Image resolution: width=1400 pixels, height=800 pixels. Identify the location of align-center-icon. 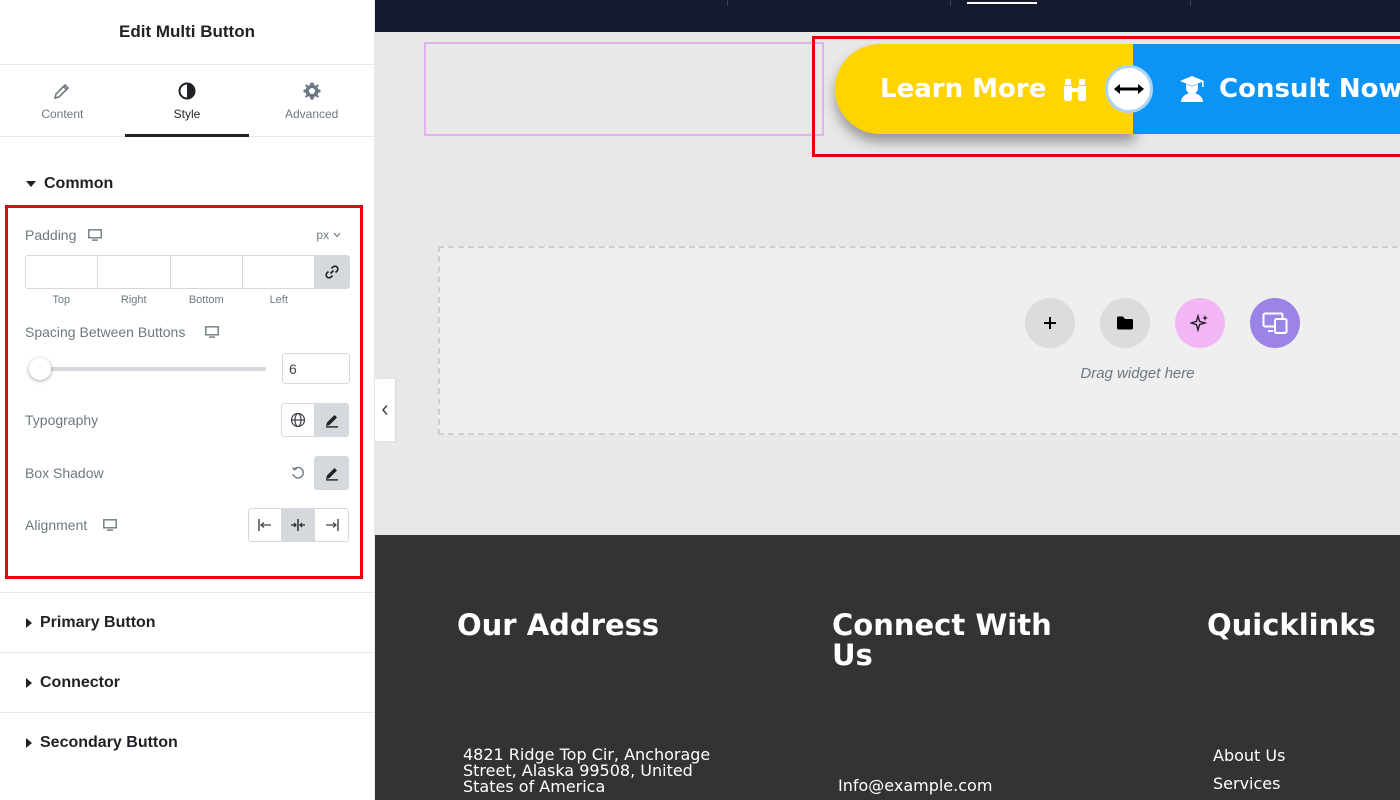
(298, 525).